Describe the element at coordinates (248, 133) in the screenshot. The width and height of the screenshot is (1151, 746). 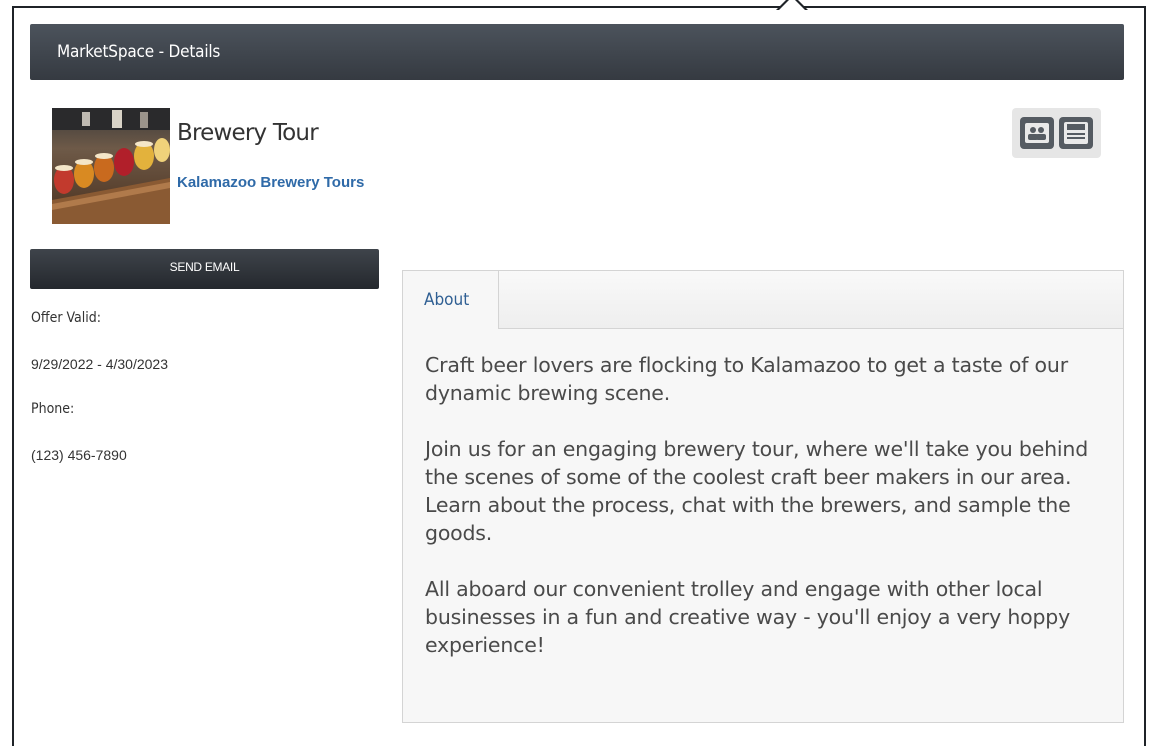
I see `listing-title: Brewery Tour` at that location.